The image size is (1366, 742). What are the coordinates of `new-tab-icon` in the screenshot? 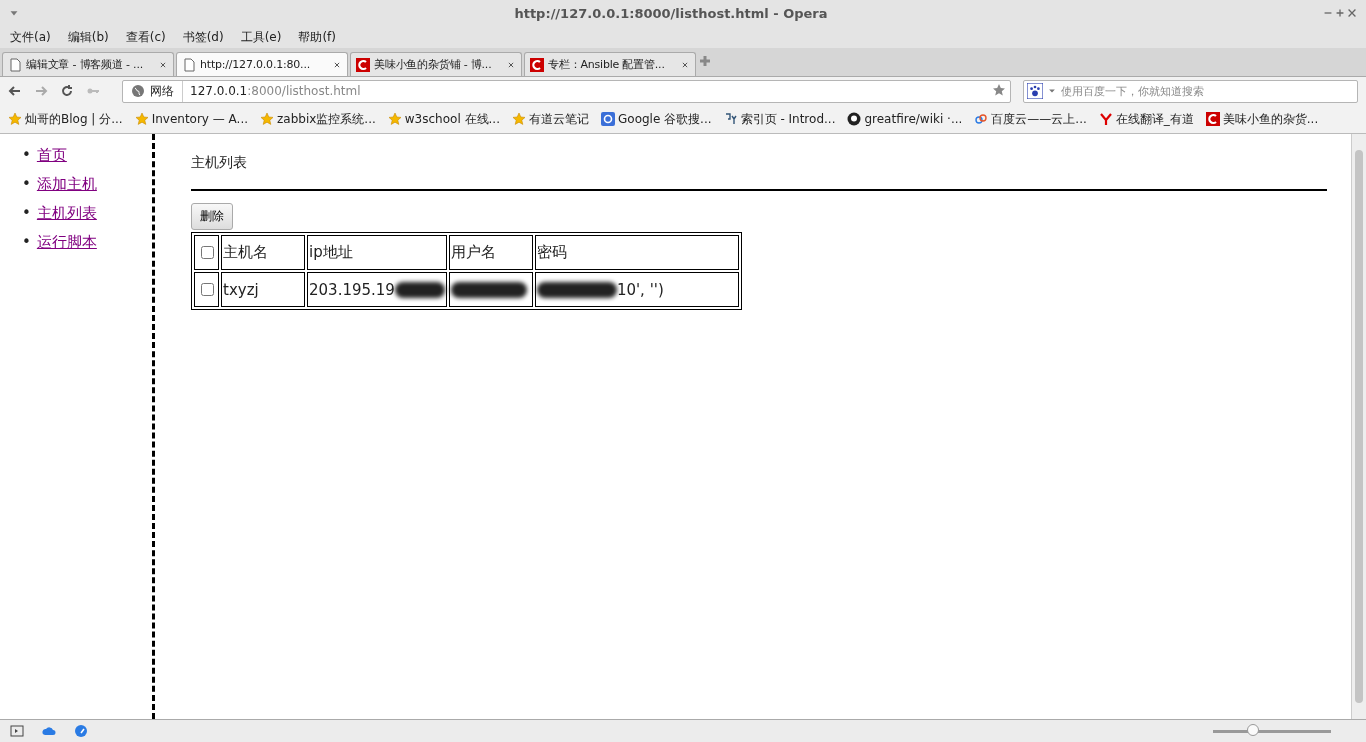 It's located at (705, 60).